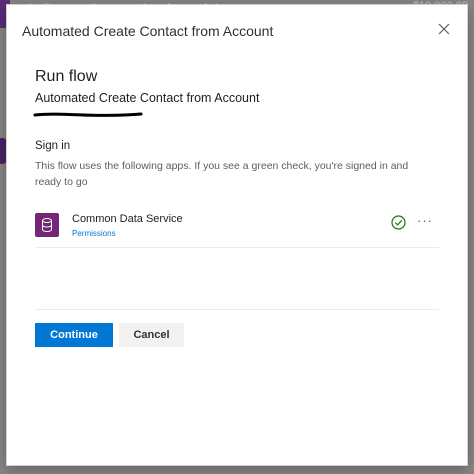  Describe the element at coordinates (94, 233) in the screenshot. I see `permissions-link: Permissions` at that location.